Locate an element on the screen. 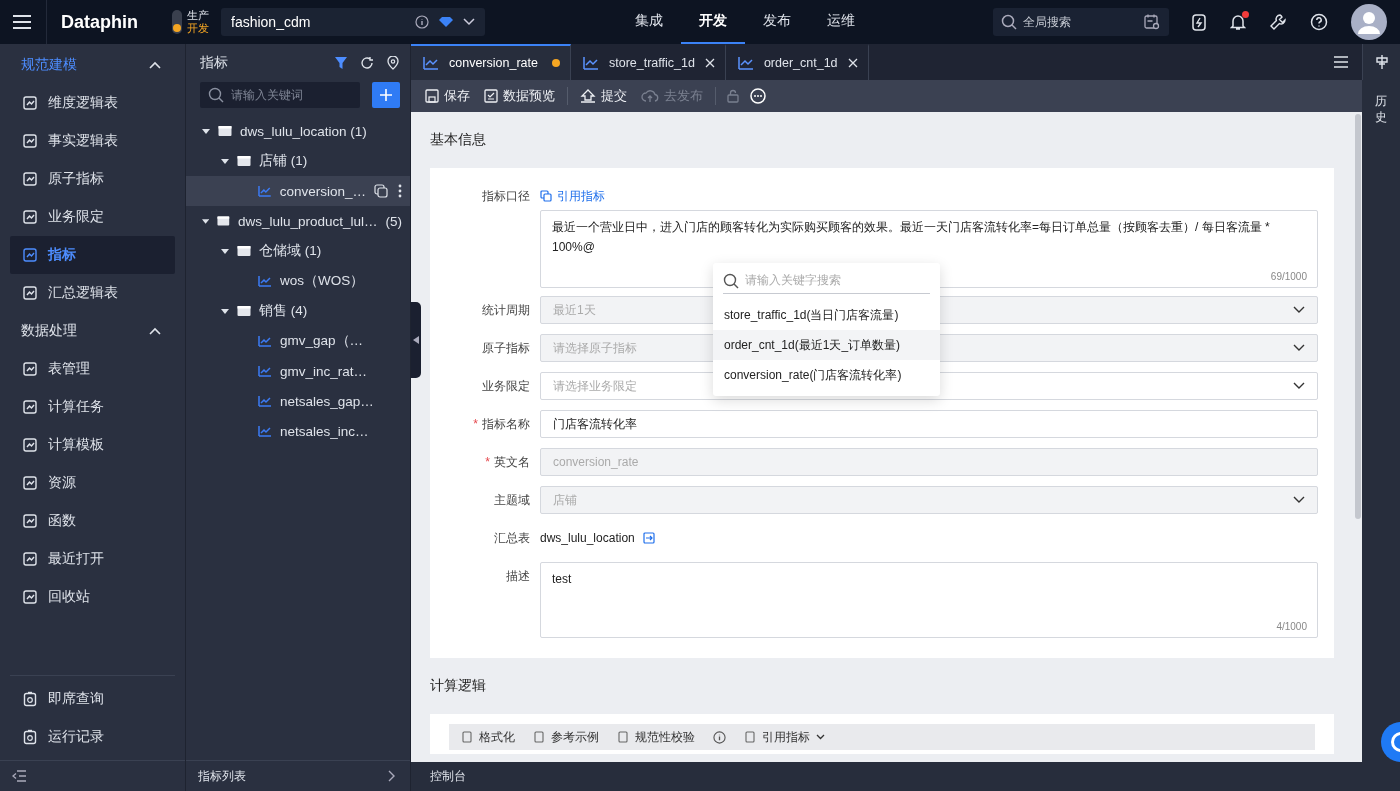 This screenshot has width=1400, height=791. panel-title: 指标 is located at coordinates (214, 63).